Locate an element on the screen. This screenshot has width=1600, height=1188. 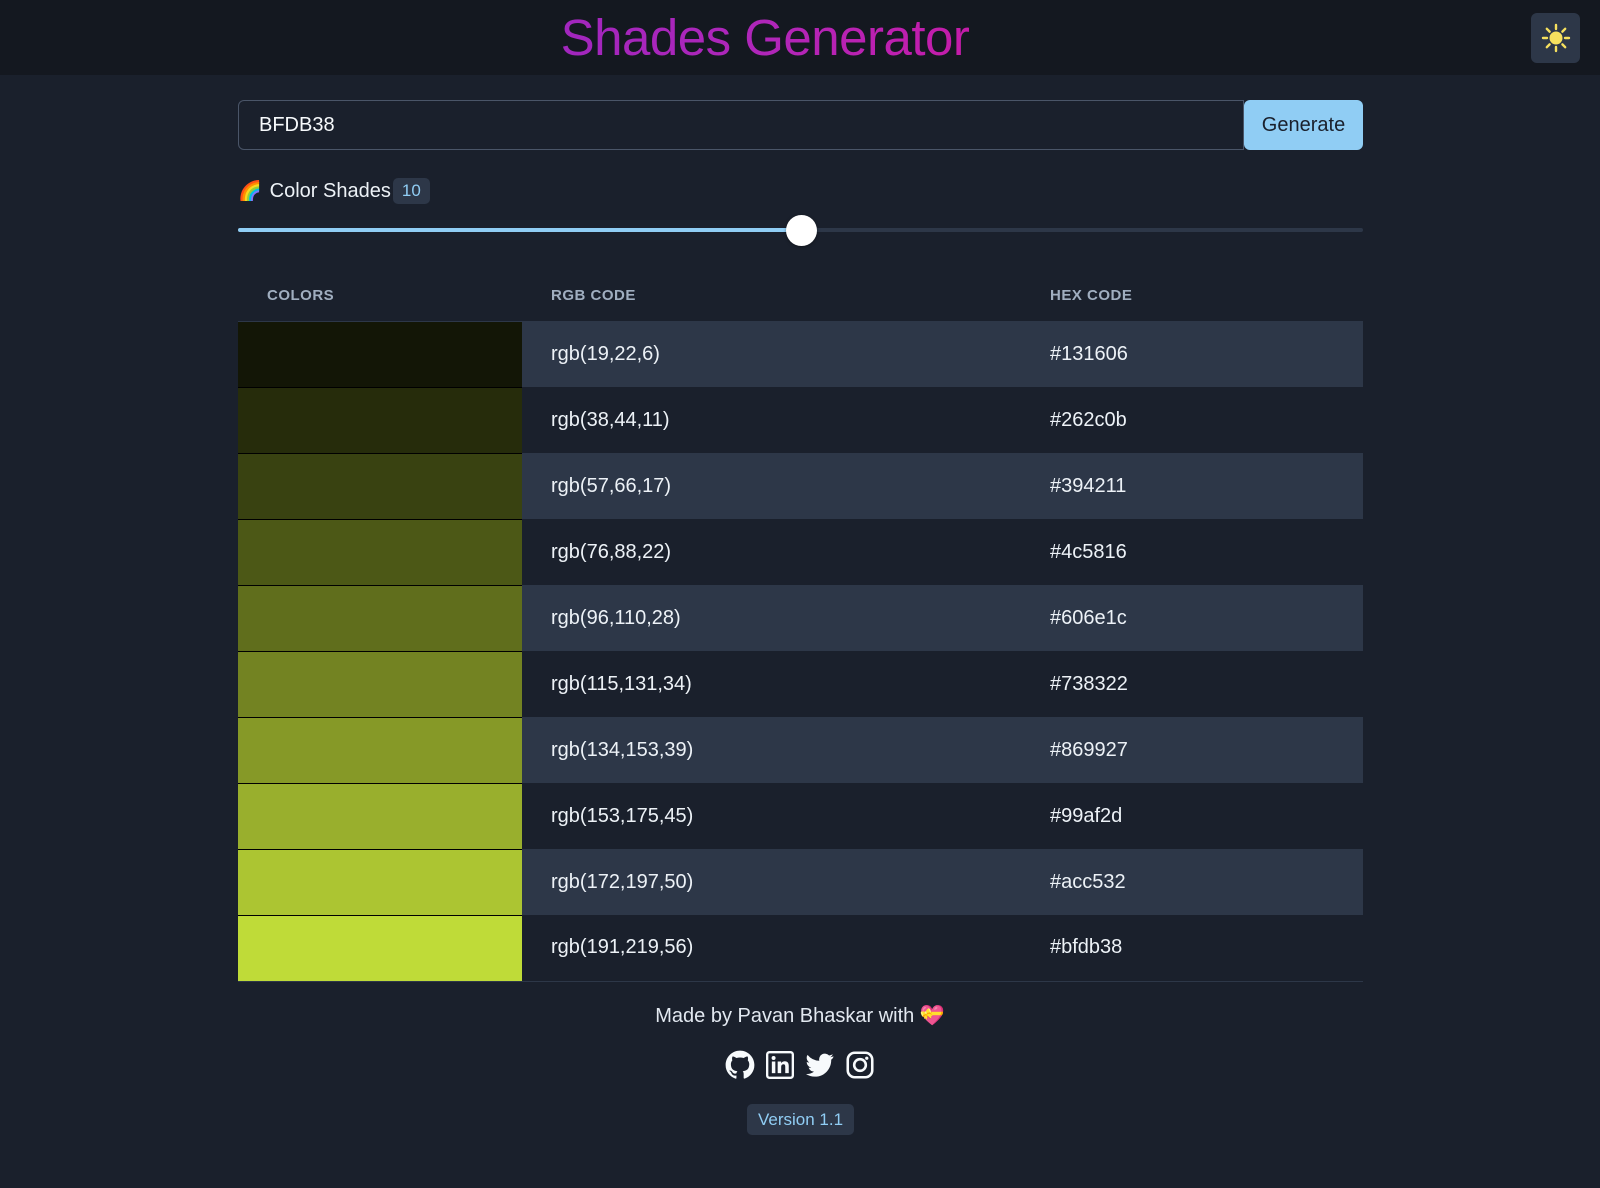
sun-icon is located at coordinates (1555, 38).